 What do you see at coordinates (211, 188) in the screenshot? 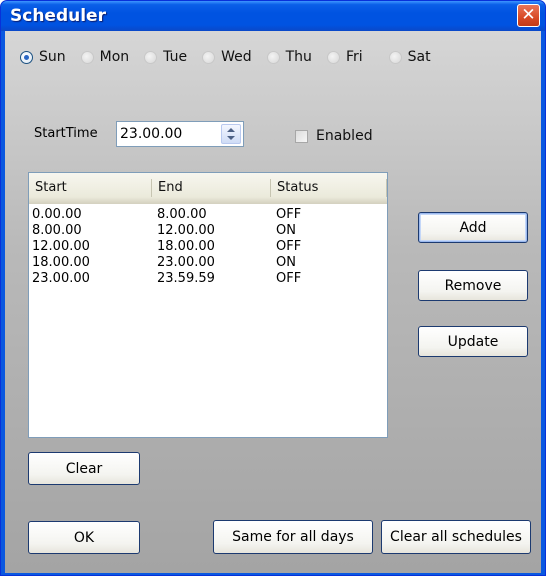
I see `column-end: End` at bounding box center [211, 188].